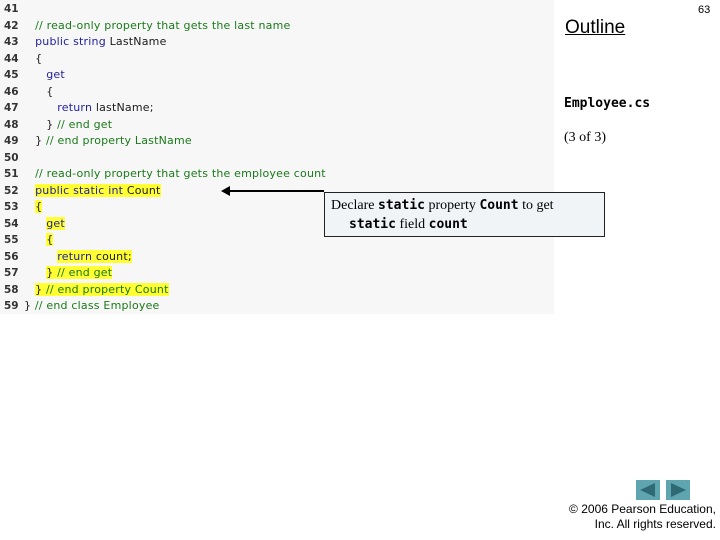 The height and width of the screenshot is (540, 720). I want to click on line-number: 41, so click(11, 9).